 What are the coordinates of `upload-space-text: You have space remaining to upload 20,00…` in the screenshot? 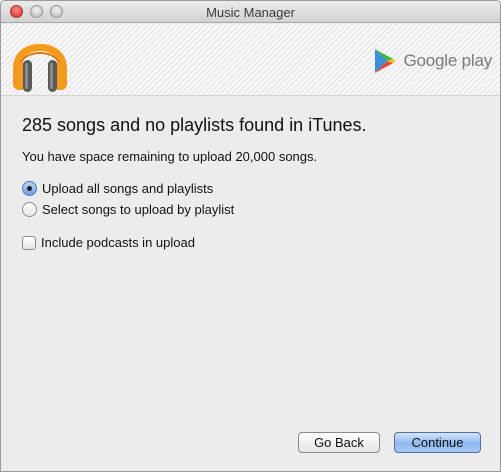 It's located at (170, 156).